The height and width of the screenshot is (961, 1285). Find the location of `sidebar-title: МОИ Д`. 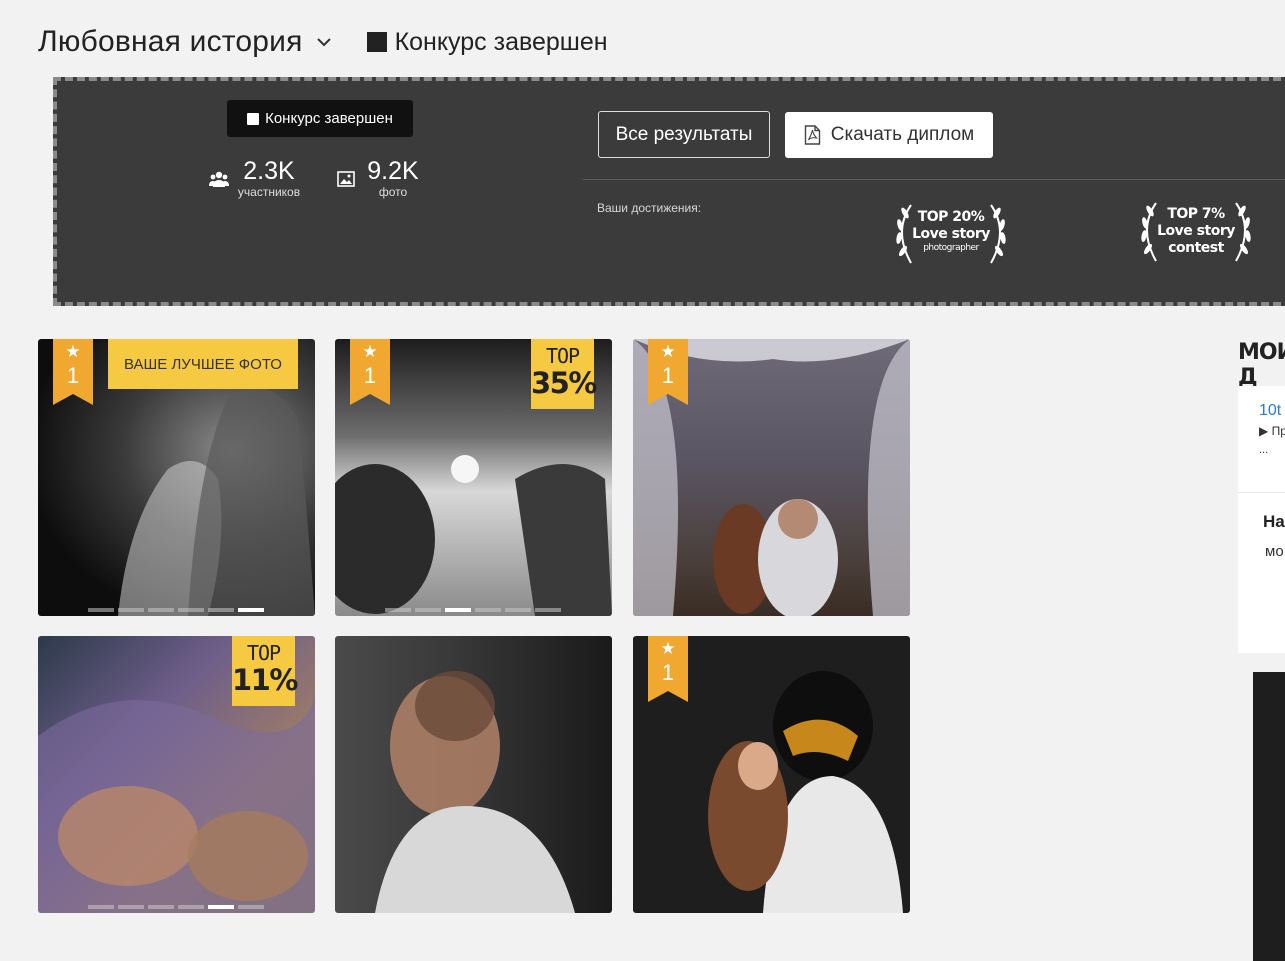

sidebar-title: МОИ Д is located at coordinates (1261, 365).